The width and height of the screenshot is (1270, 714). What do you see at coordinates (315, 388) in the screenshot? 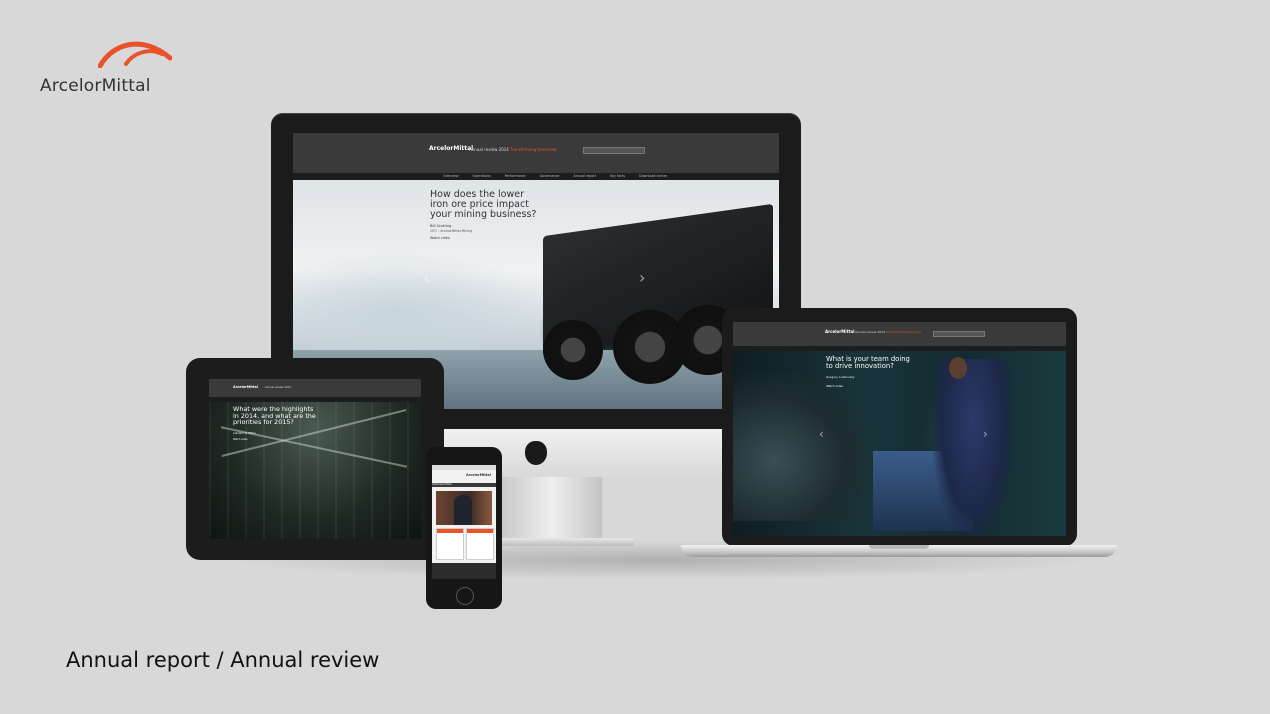
I see `site-header: ArcelorMittal Annual review 2014` at bounding box center [315, 388].